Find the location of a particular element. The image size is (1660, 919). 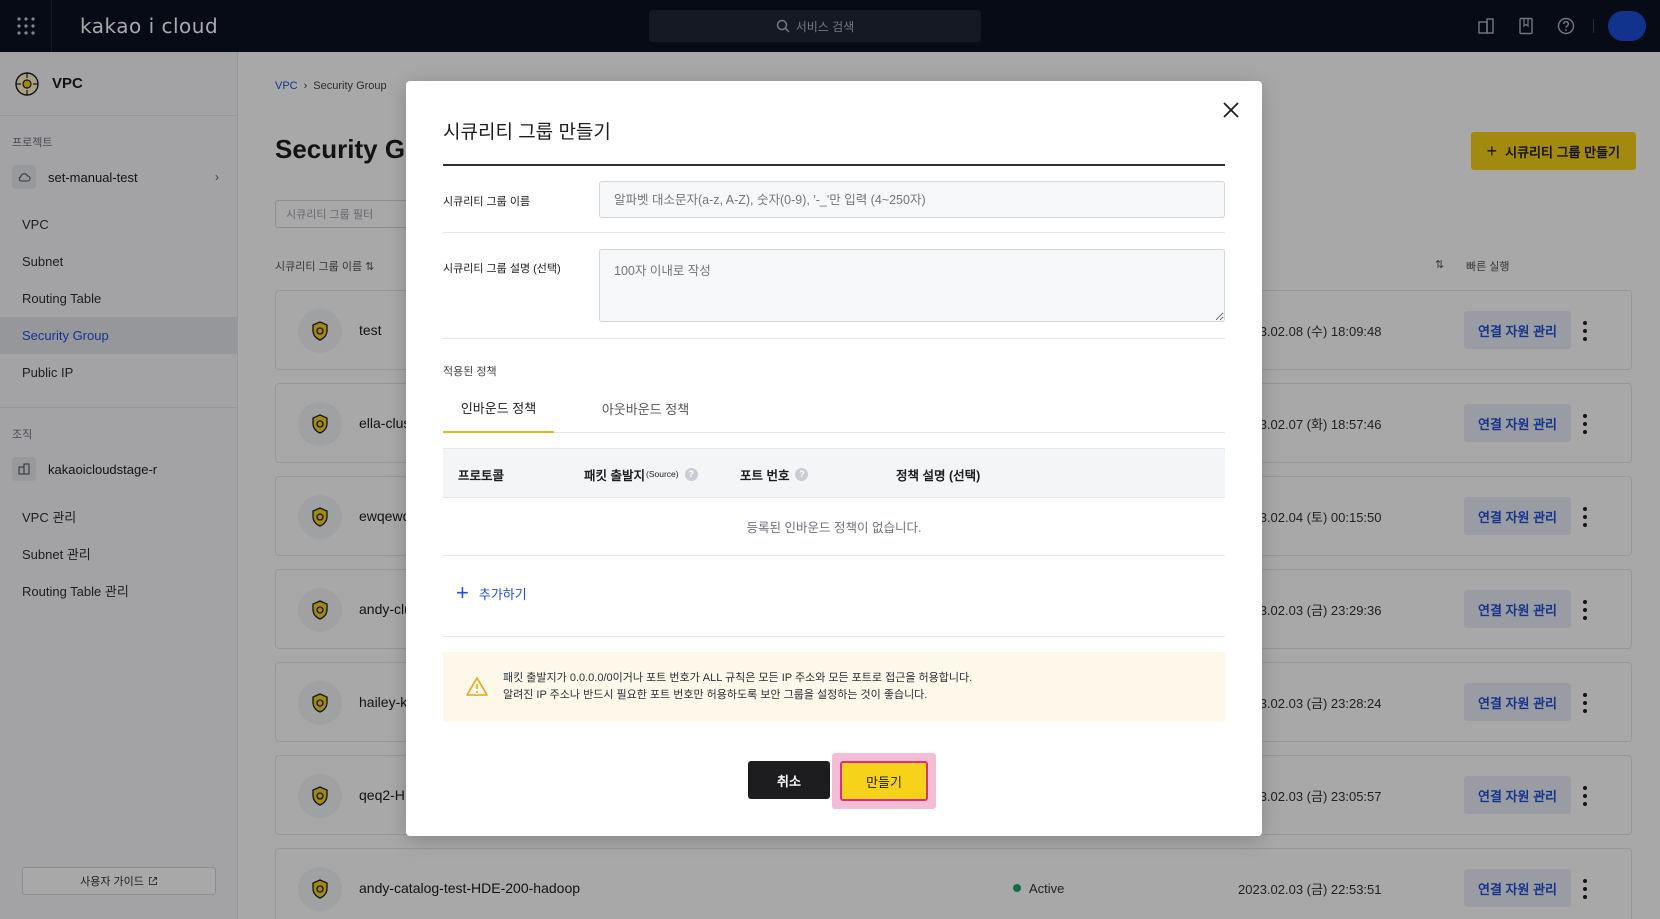

column-port-label: 포트 번호 is located at coordinates (765, 475).